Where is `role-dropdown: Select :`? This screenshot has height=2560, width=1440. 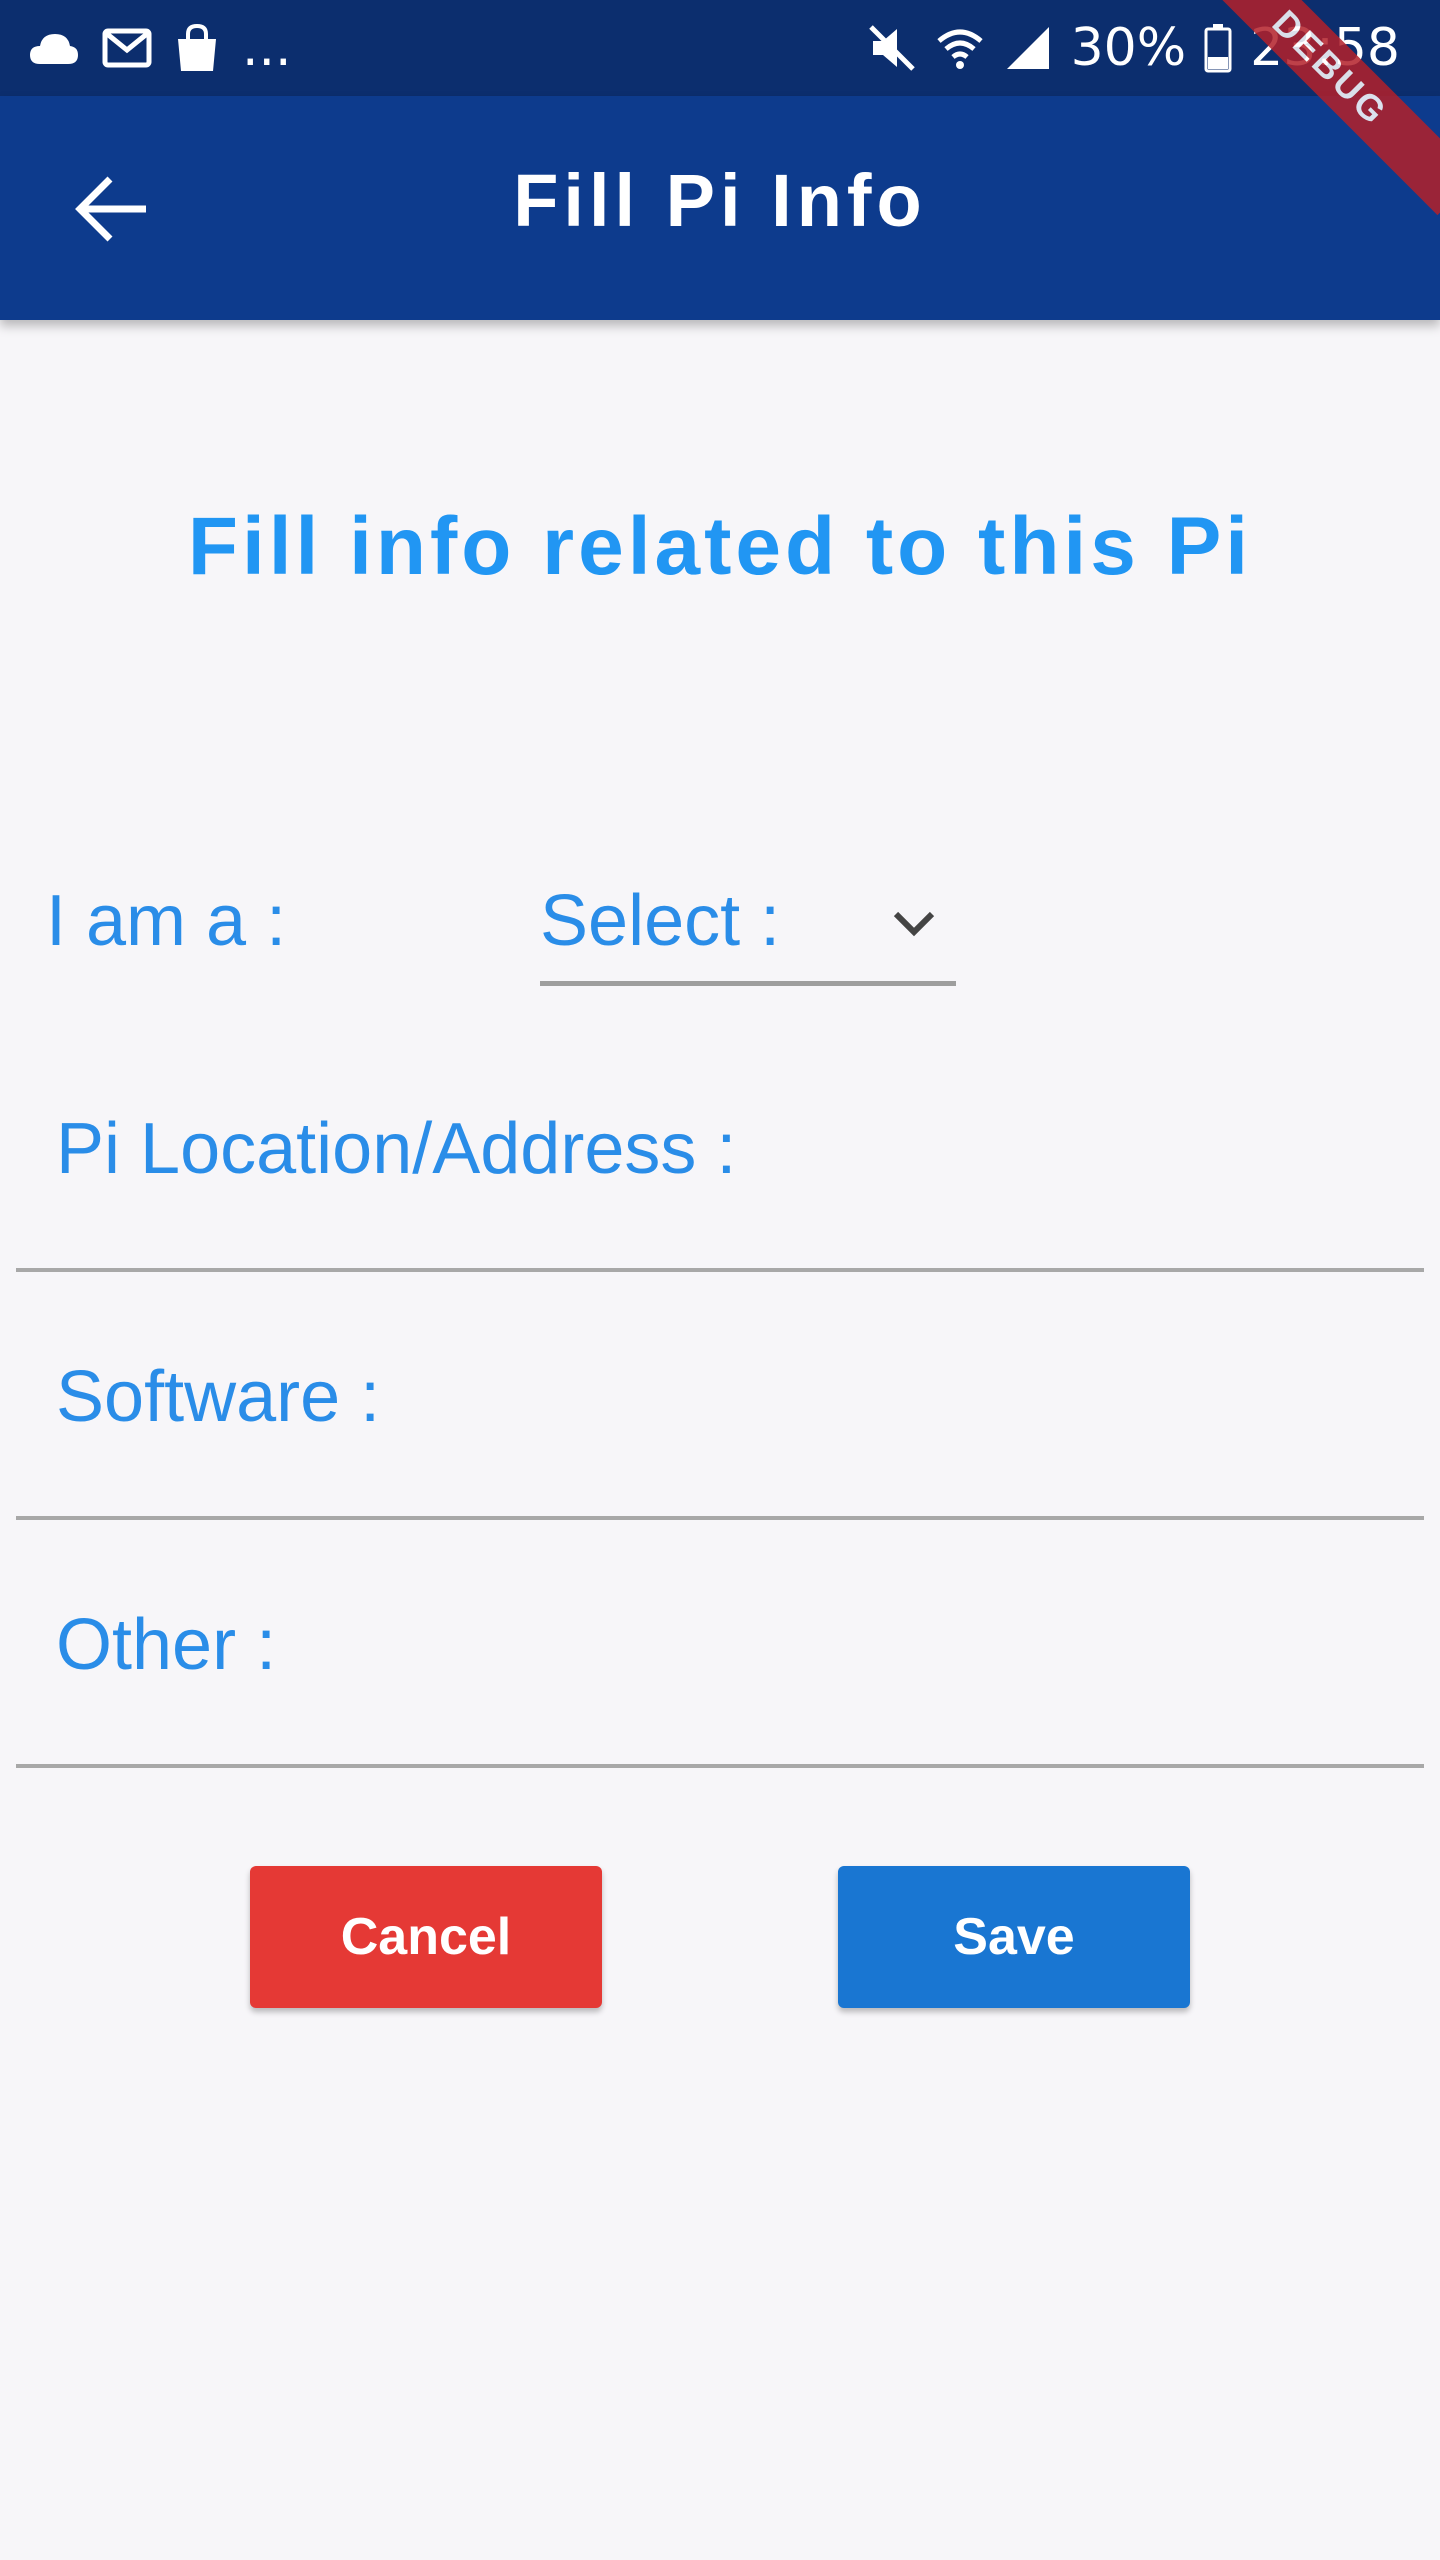
role-dropdown: Select : is located at coordinates (748, 927).